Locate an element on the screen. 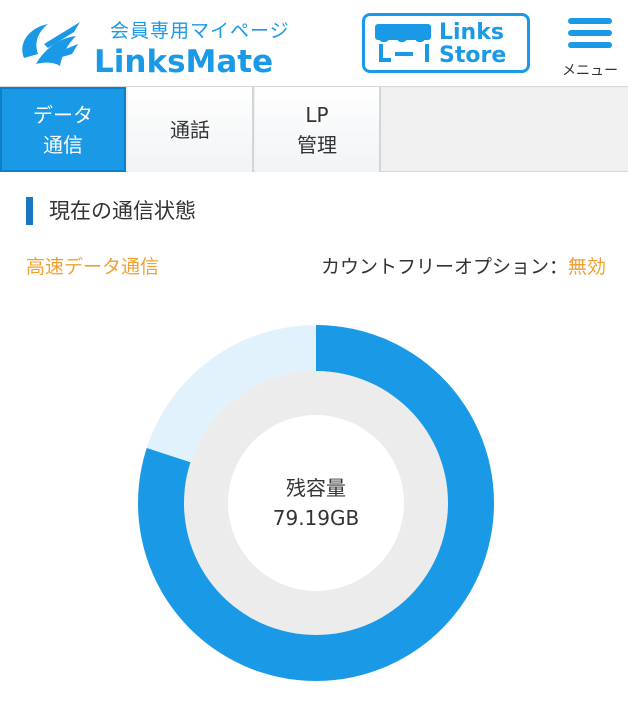 This screenshot has width=628, height=710. donut-inner-hole is located at coordinates (316, 503).